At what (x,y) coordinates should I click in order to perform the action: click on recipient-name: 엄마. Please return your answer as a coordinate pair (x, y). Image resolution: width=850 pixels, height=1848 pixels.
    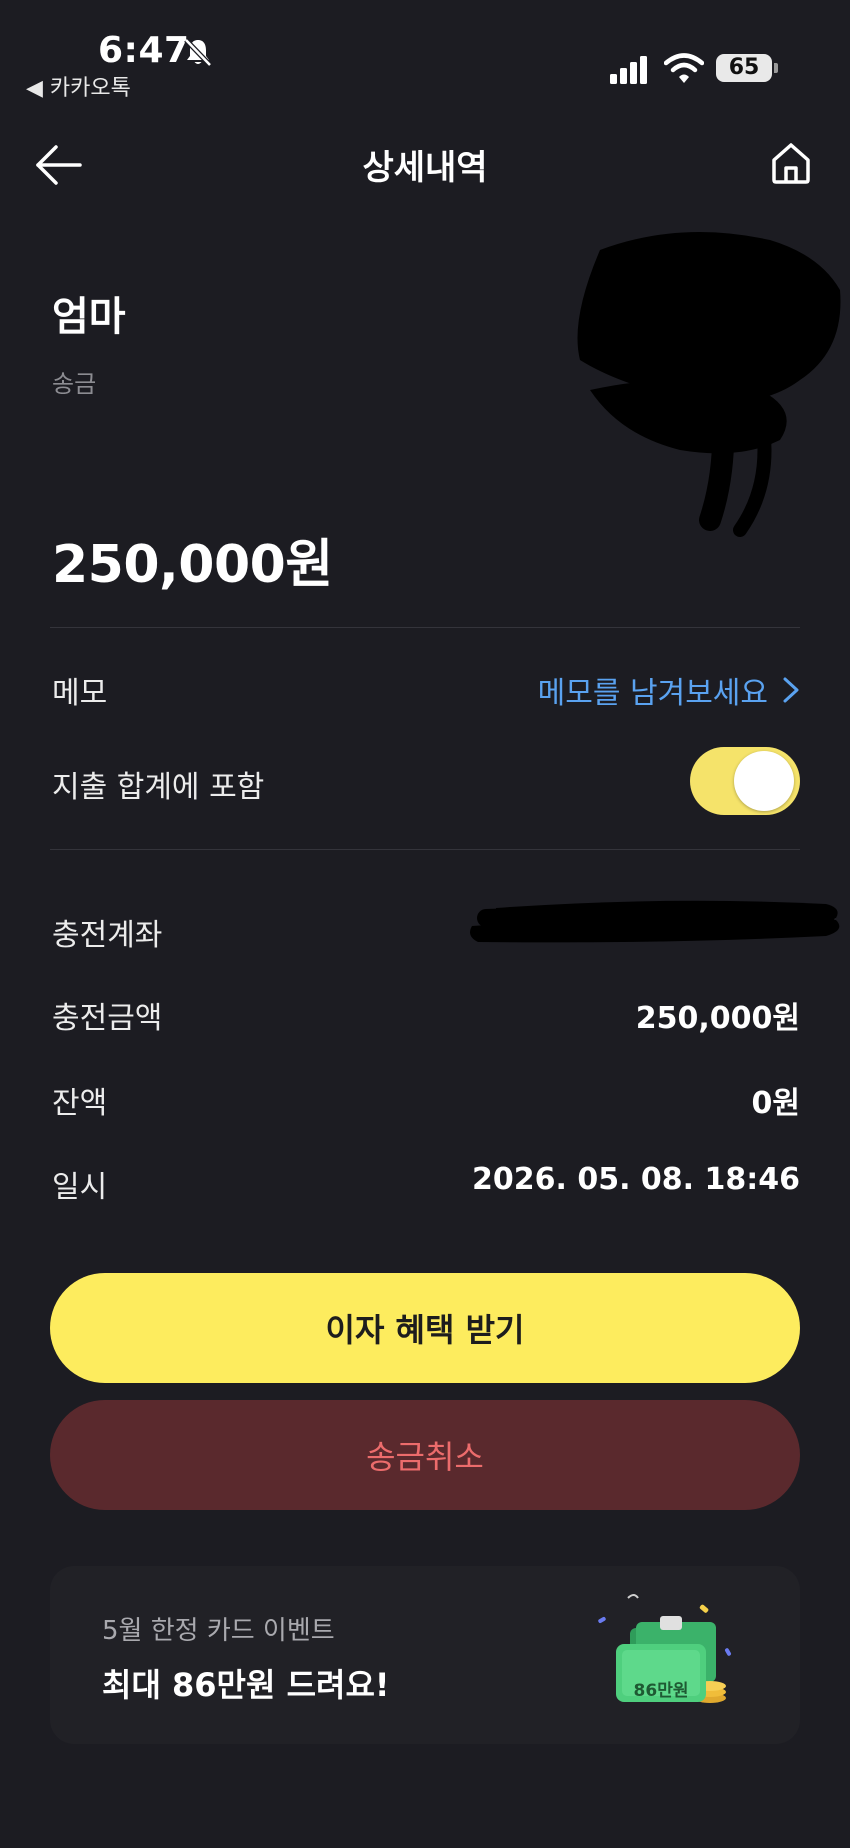
    Looking at the image, I should click on (89, 317).